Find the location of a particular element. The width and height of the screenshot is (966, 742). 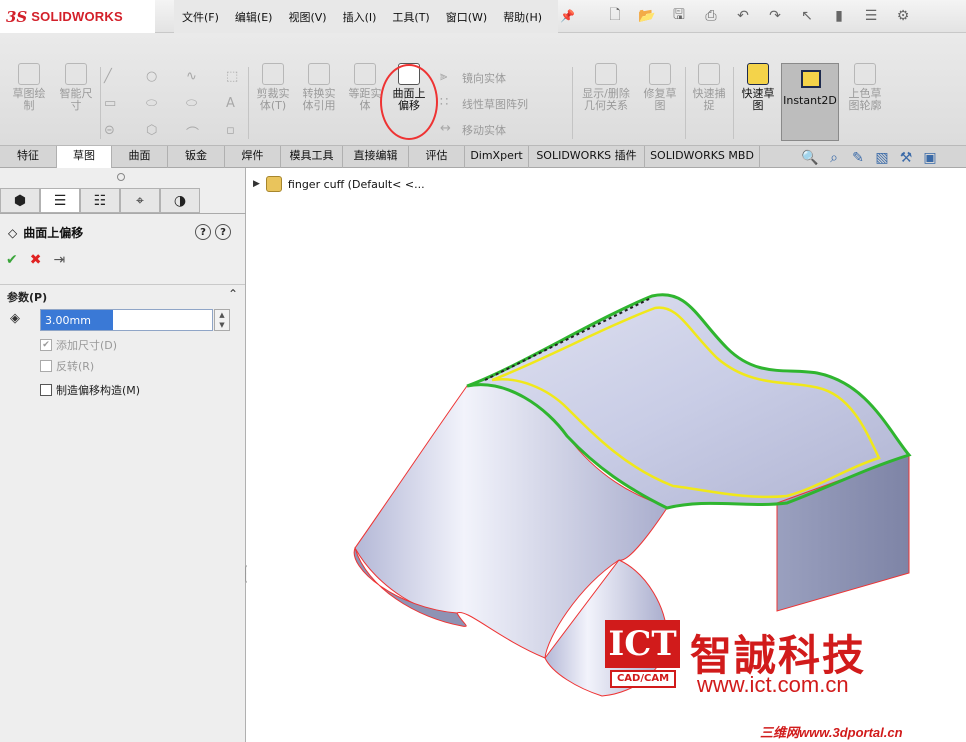

linear-pattern-label: 线性草图阵列 is located at coordinates (495, 104).